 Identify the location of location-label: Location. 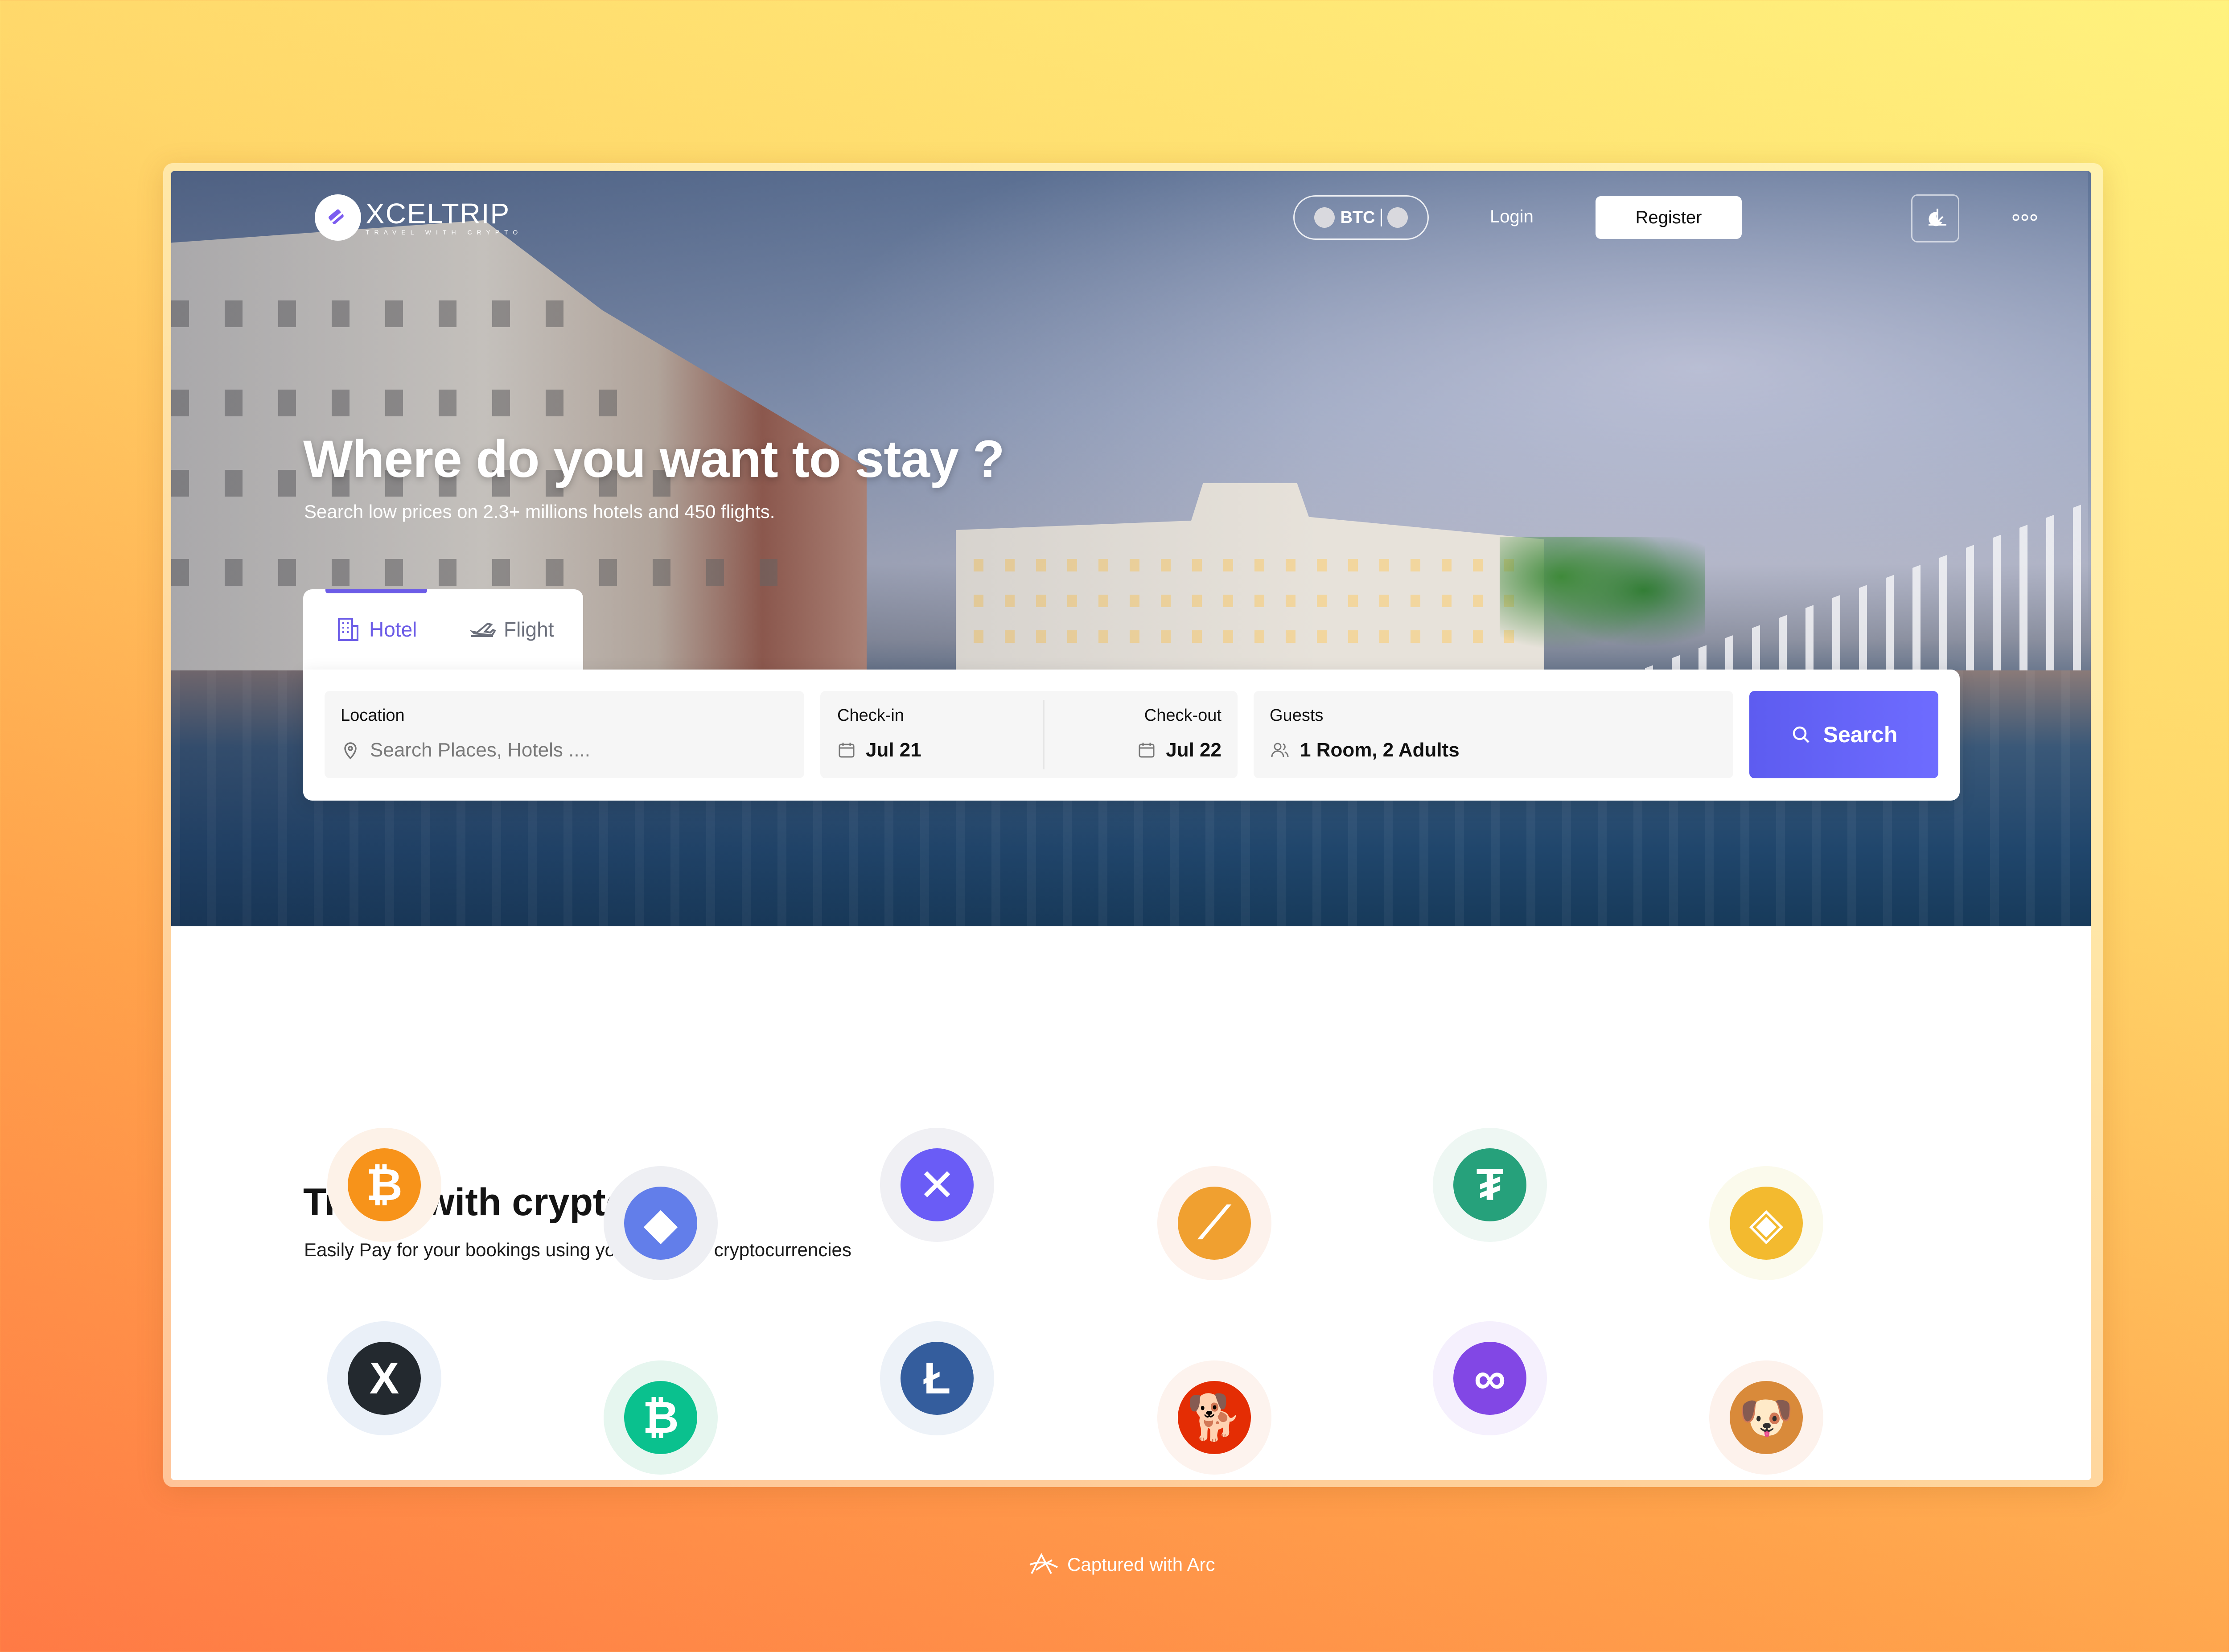
(373, 715).